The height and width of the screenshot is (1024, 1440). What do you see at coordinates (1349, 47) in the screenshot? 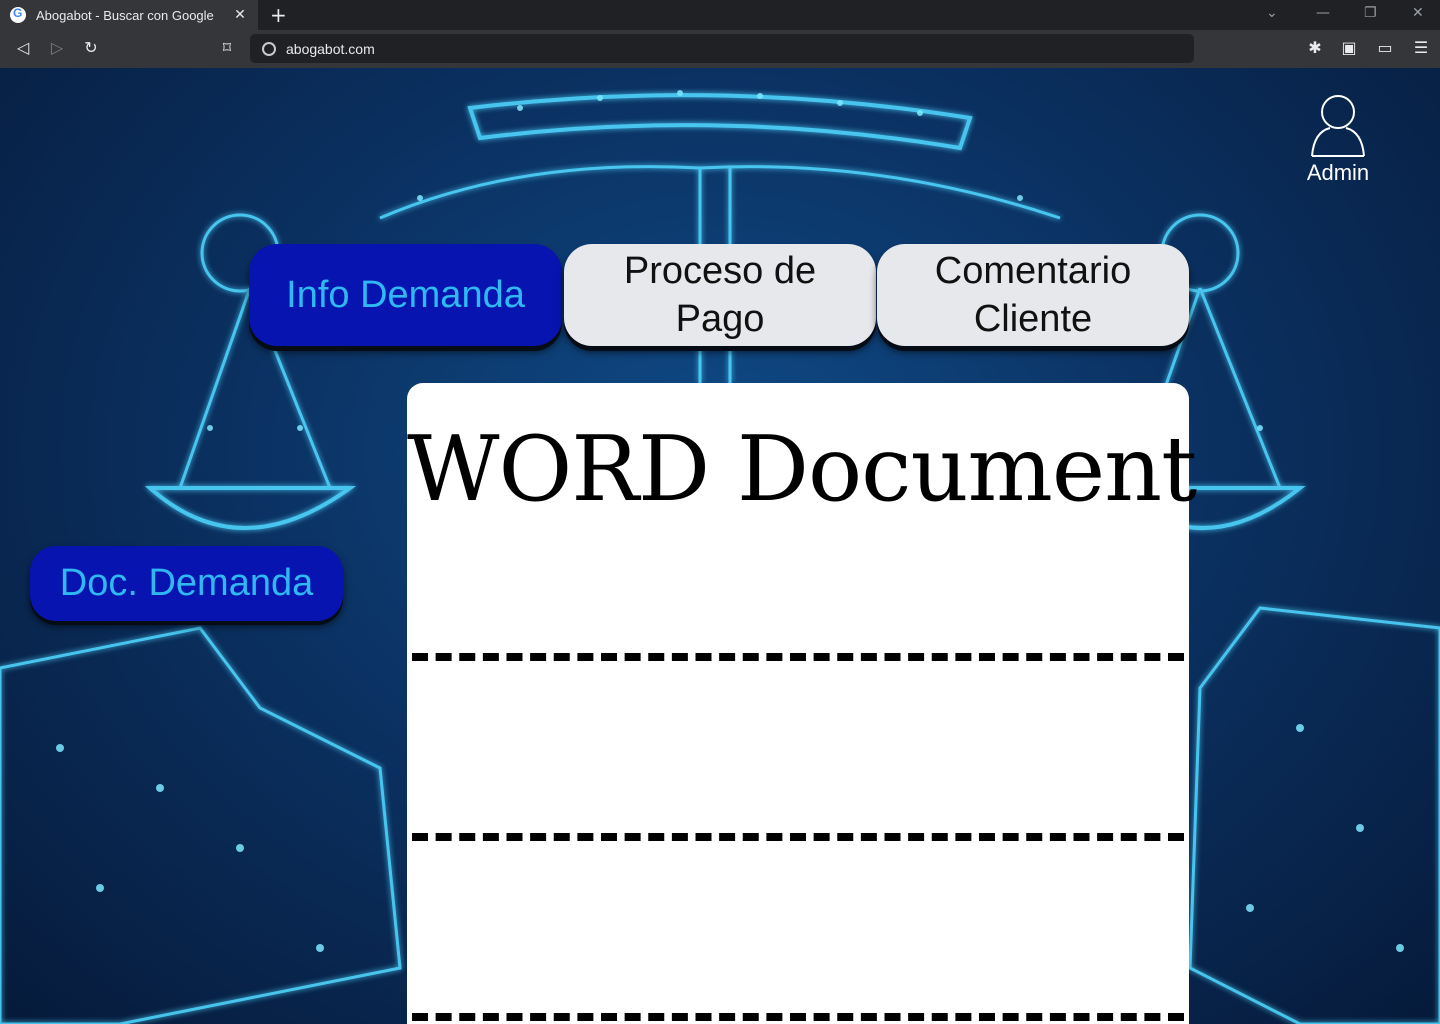
I see `side-panel-icon: ▣` at bounding box center [1349, 47].